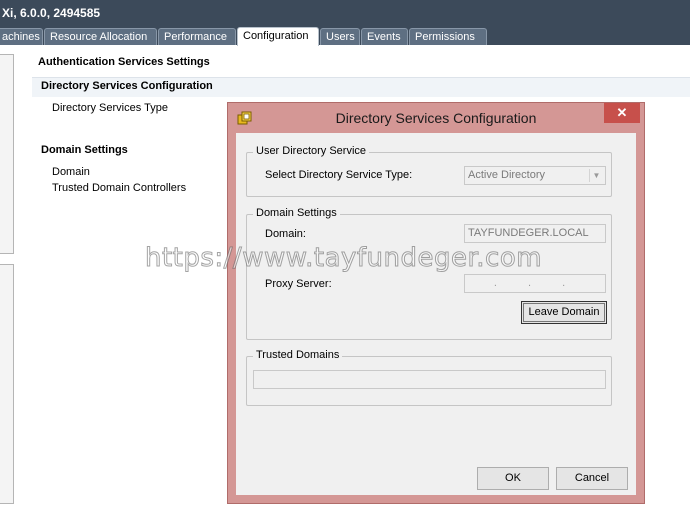 The height and width of the screenshot is (522, 690). Describe the element at coordinates (7, 154) in the screenshot. I see `left-panel-top` at that location.